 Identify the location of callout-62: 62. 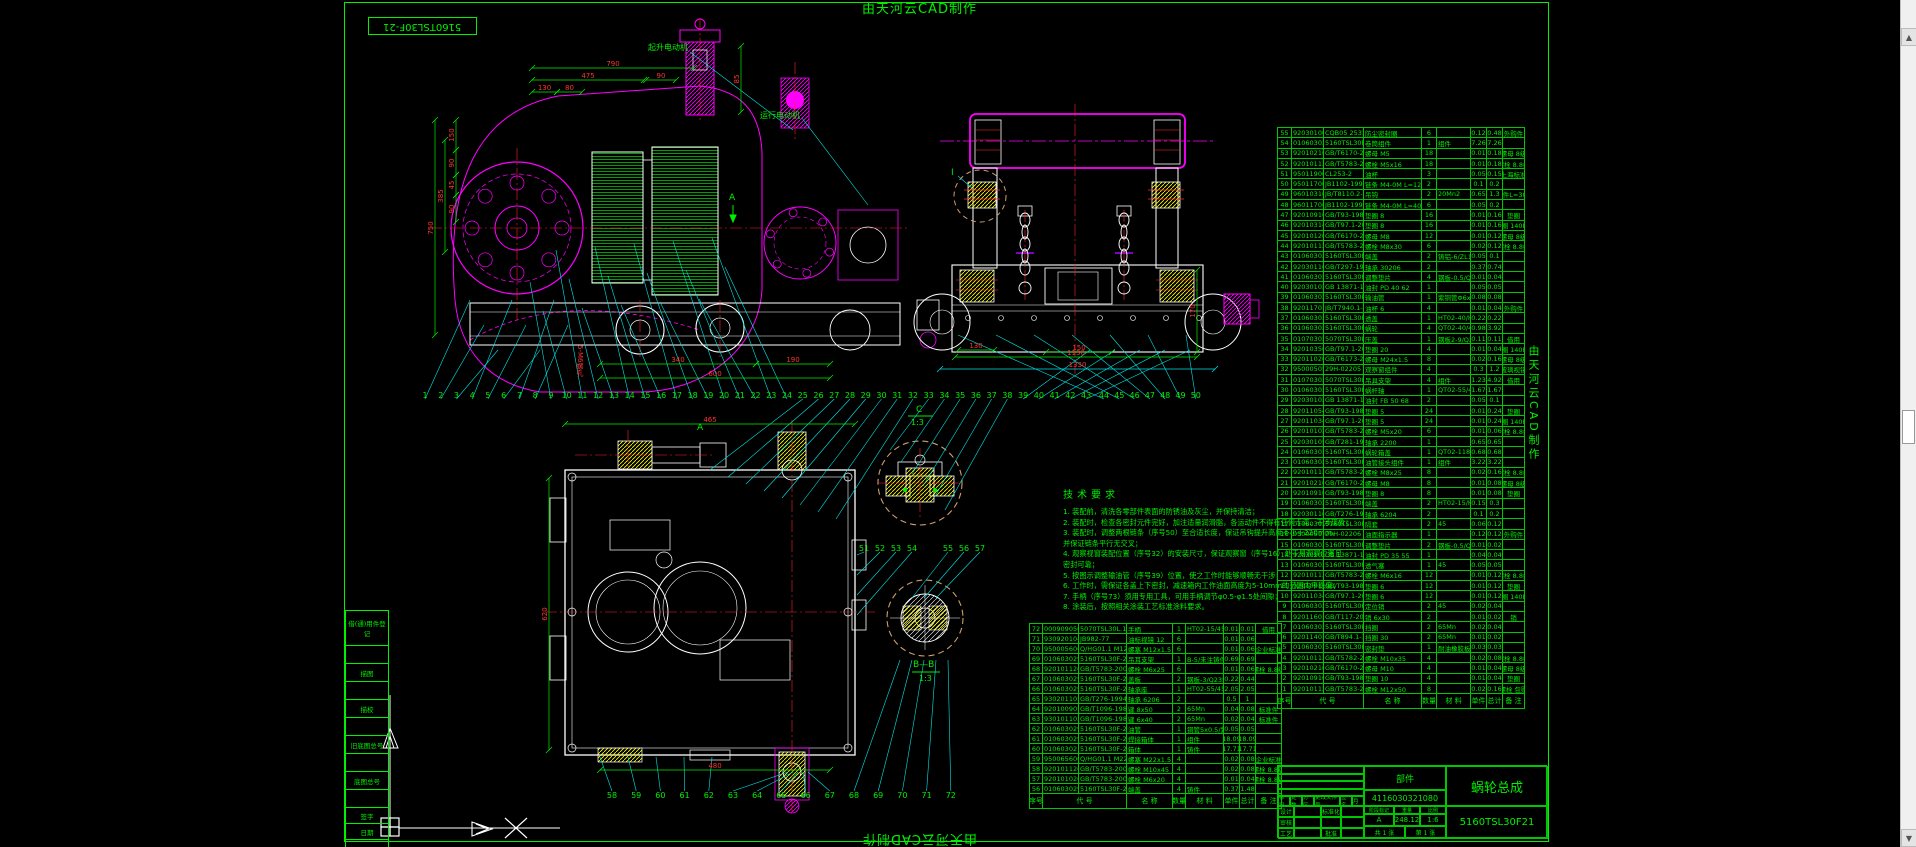
(708, 795).